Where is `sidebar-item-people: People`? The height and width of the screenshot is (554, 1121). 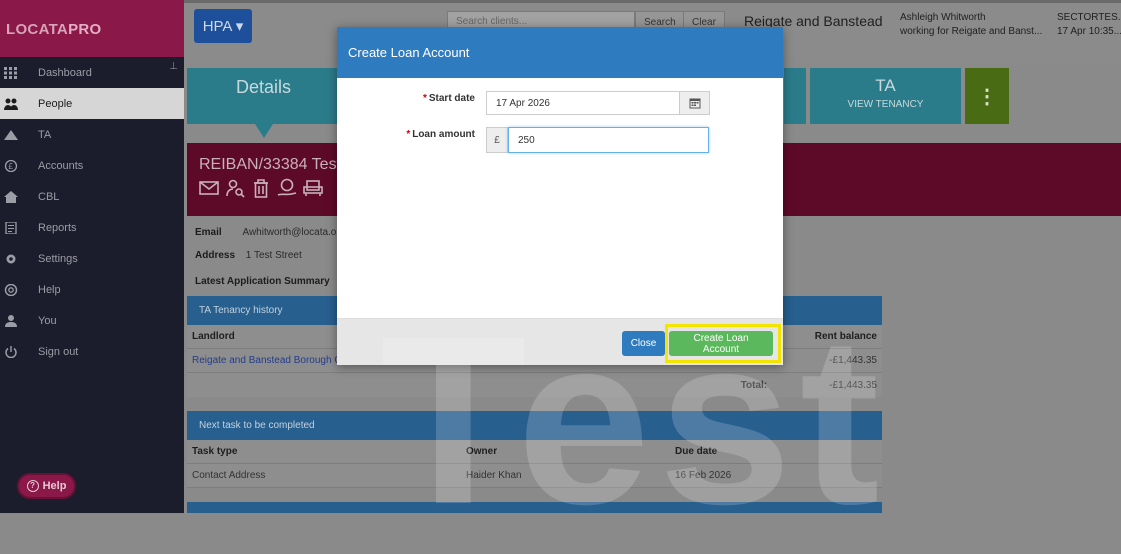
sidebar-item-people: People is located at coordinates (92, 103).